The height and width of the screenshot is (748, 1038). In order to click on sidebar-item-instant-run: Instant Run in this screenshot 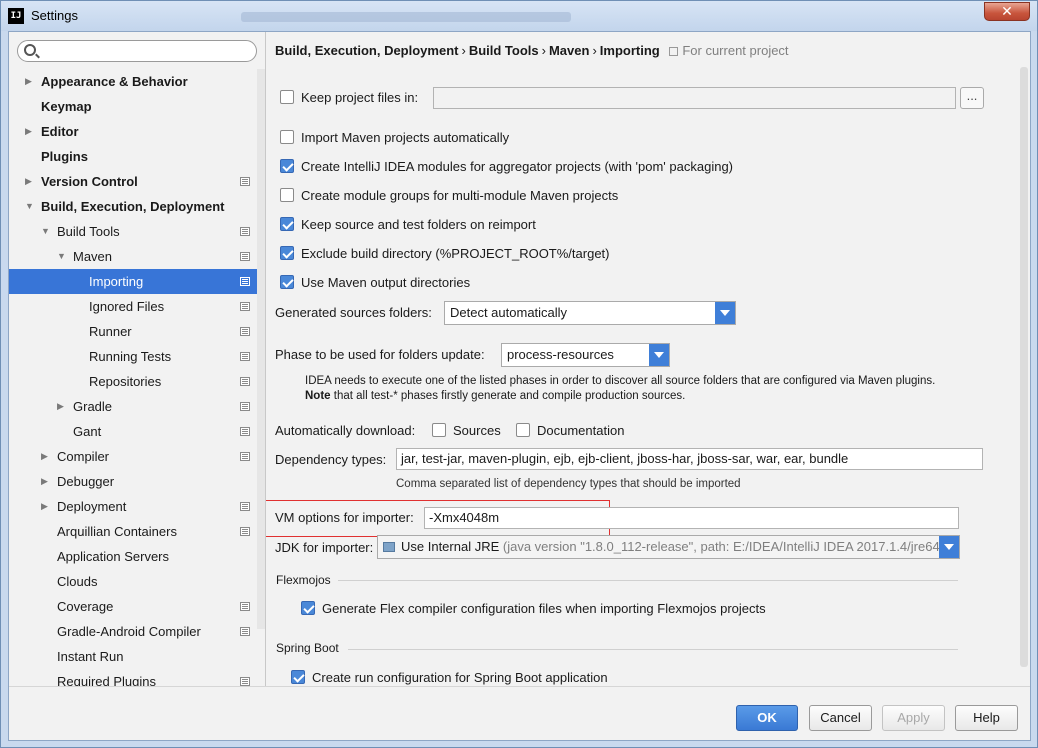, I will do `click(137, 656)`.